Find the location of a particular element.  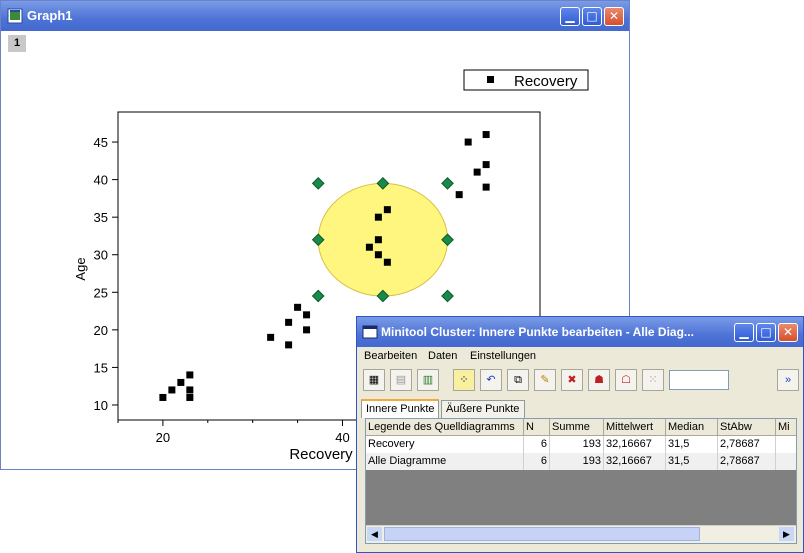

y-tick-label: 35 is located at coordinates (101, 217).